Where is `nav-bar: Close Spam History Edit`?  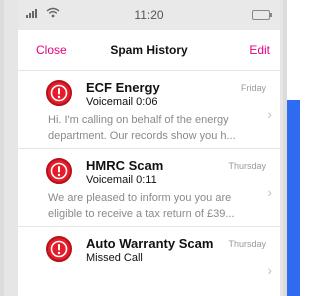
nav-bar: Close Spam History Edit is located at coordinates (149, 50).